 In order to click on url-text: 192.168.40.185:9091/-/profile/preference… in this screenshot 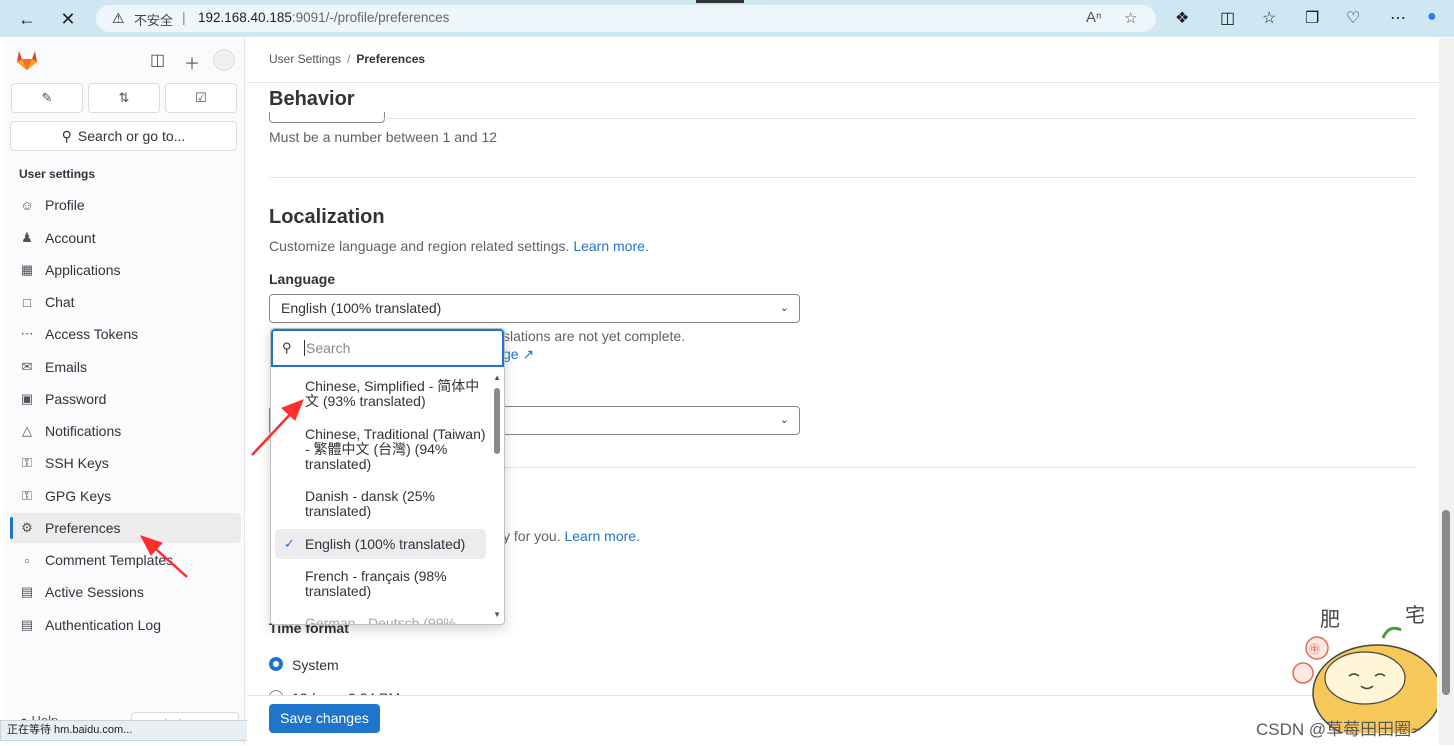, I will do `click(323, 17)`.